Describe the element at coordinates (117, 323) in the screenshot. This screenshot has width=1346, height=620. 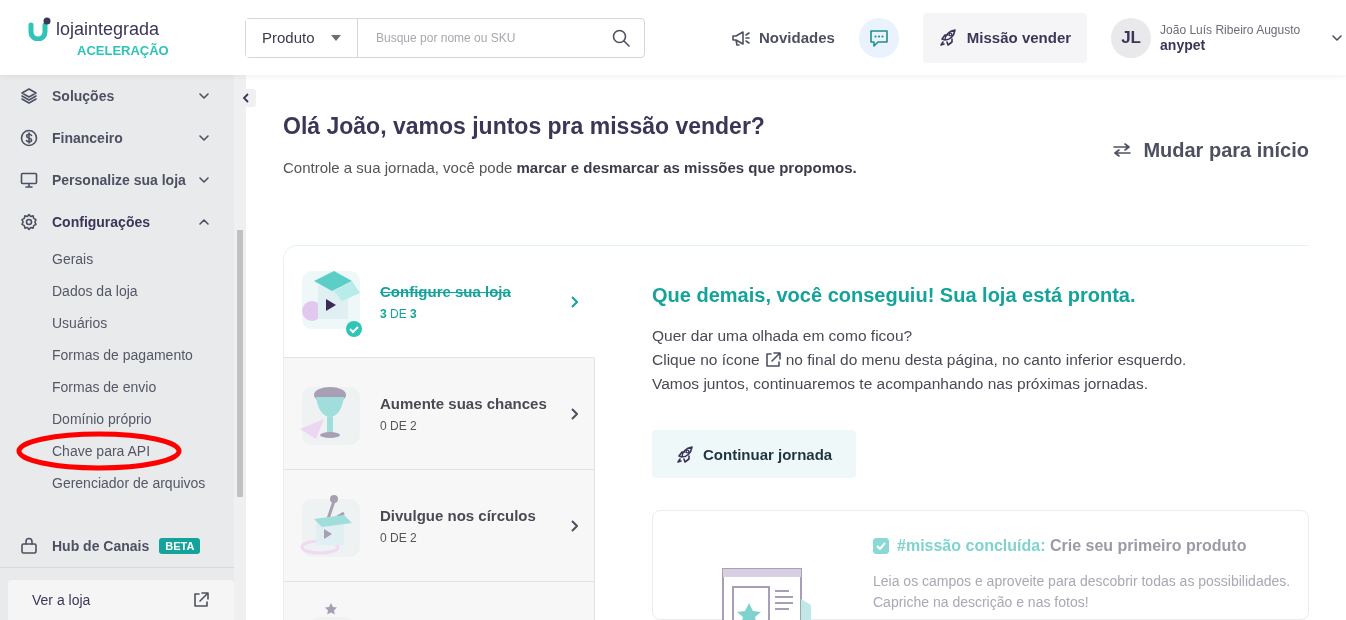
I see `submenu-item: Usuários` at that location.